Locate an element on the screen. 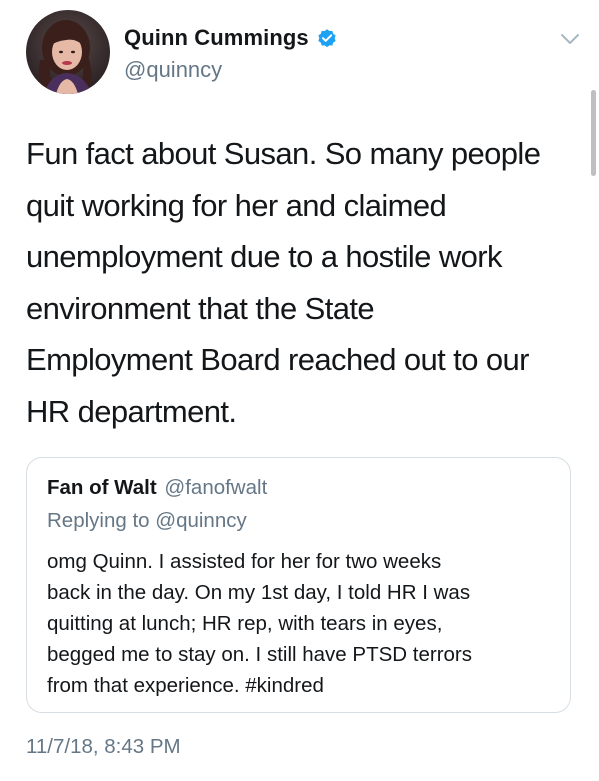 This screenshot has height=781, width=599. author-handle: @quinncy is located at coordinates (231, 70).